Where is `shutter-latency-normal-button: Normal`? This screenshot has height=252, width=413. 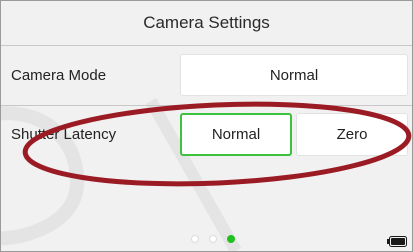 shutter-latency-normal-button: Normal is located at coordinates (236, 134).